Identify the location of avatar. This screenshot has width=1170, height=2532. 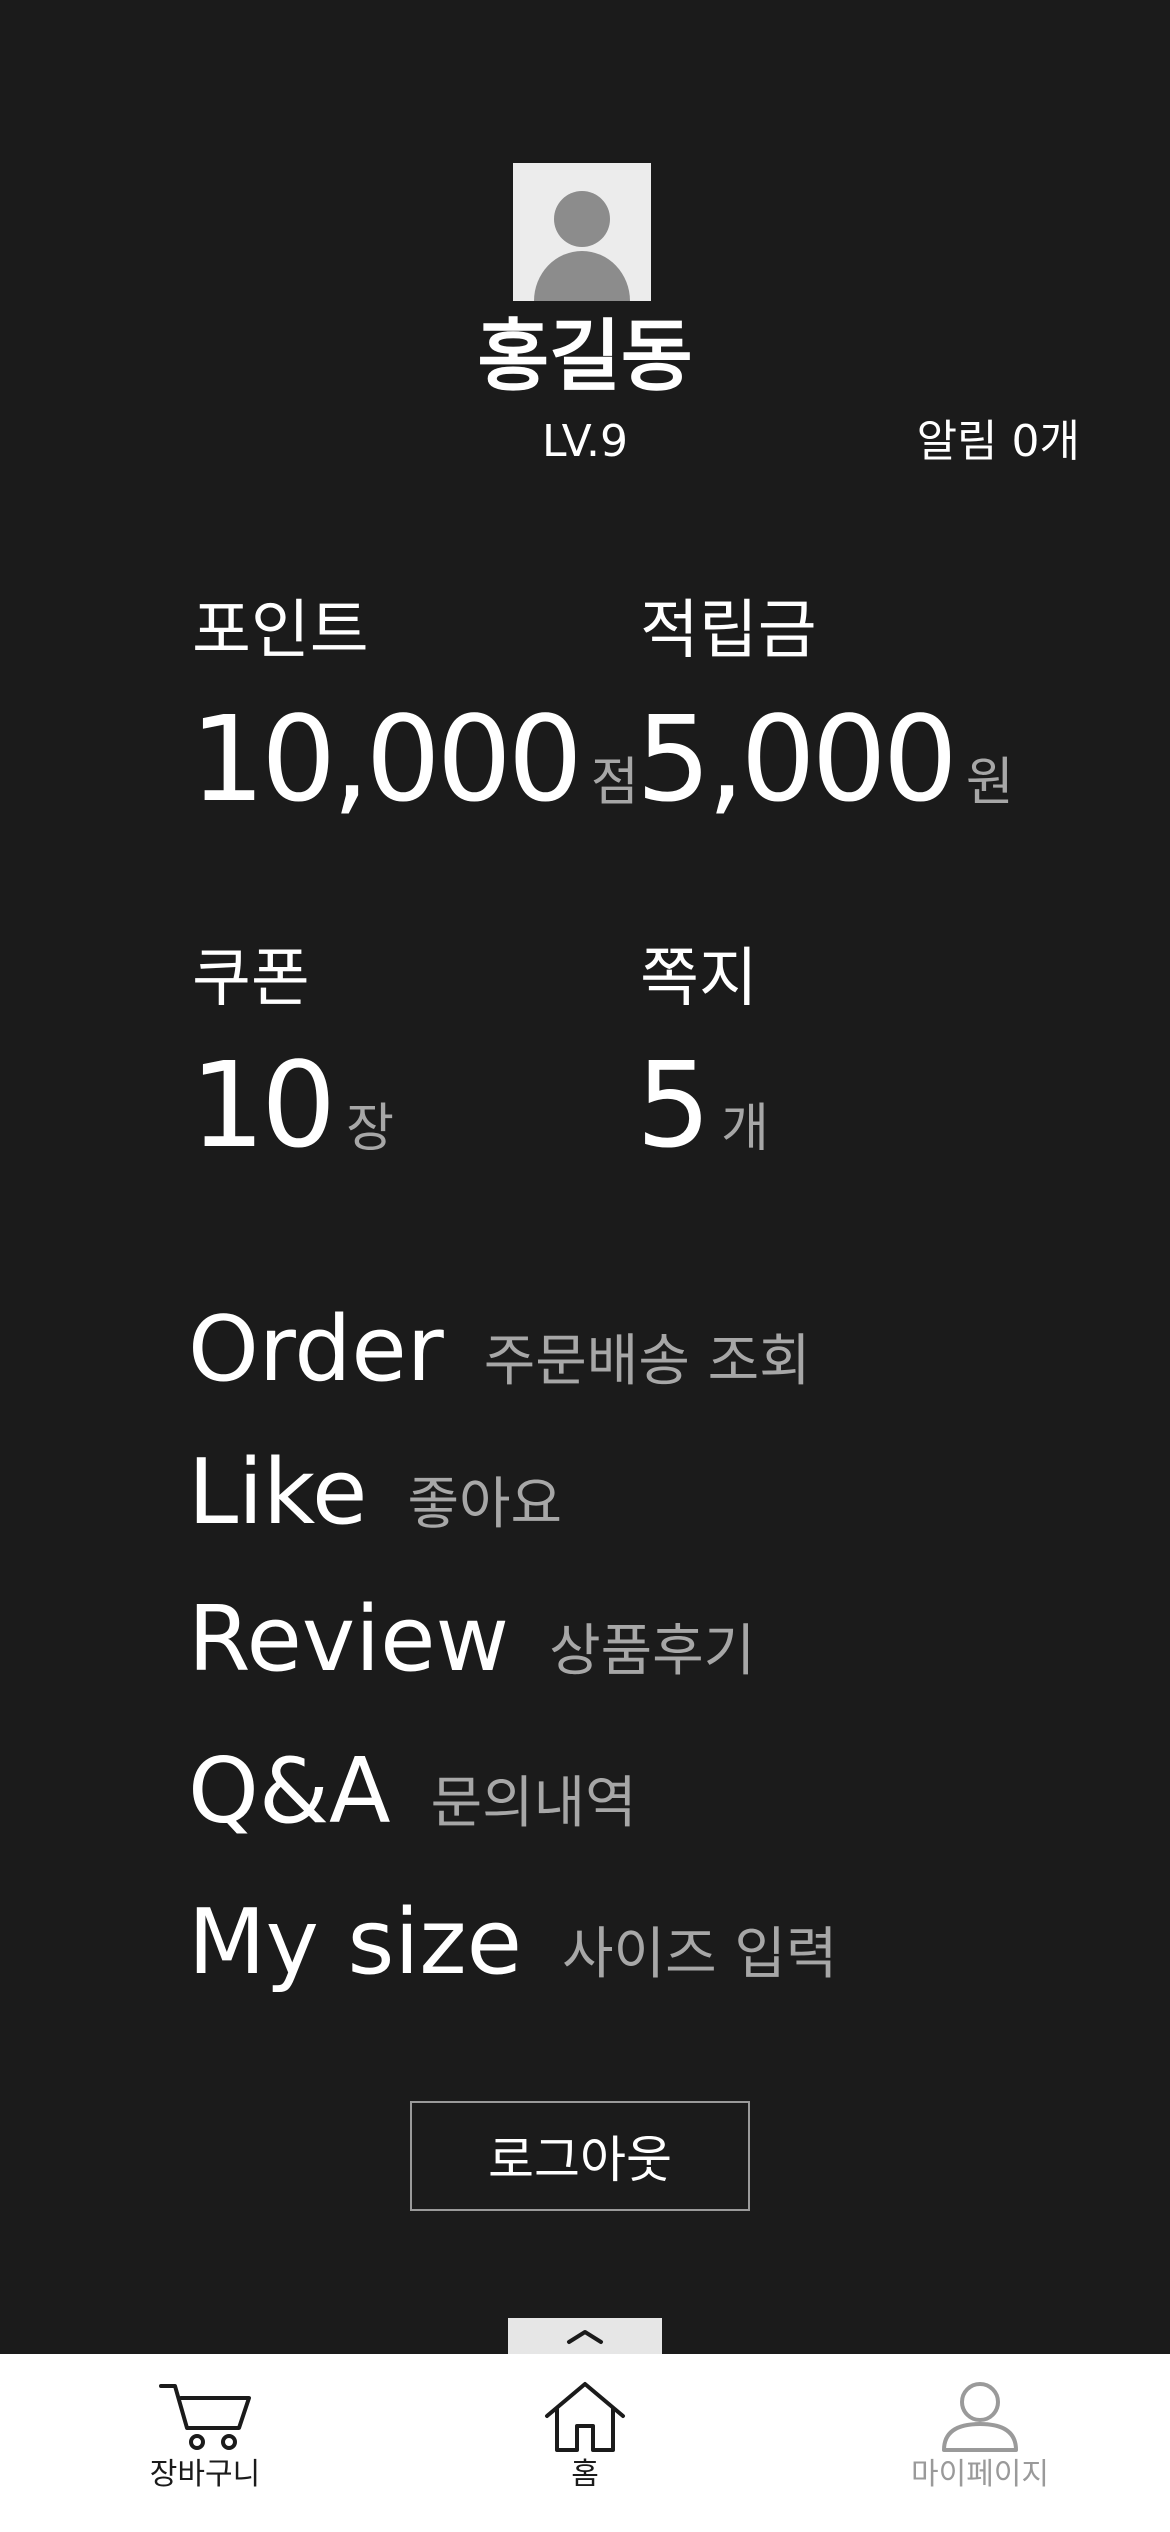
(582, 232).